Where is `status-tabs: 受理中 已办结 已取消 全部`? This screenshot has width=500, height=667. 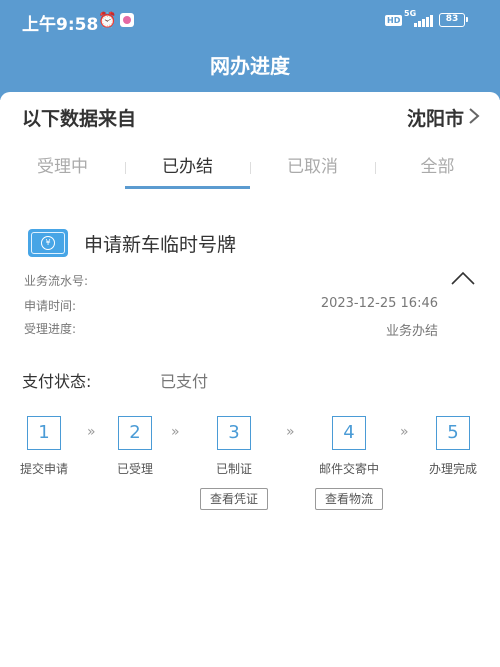
status-tabs: 受理中 已办结 已取消 全部 is located at coordinates (250, 172).